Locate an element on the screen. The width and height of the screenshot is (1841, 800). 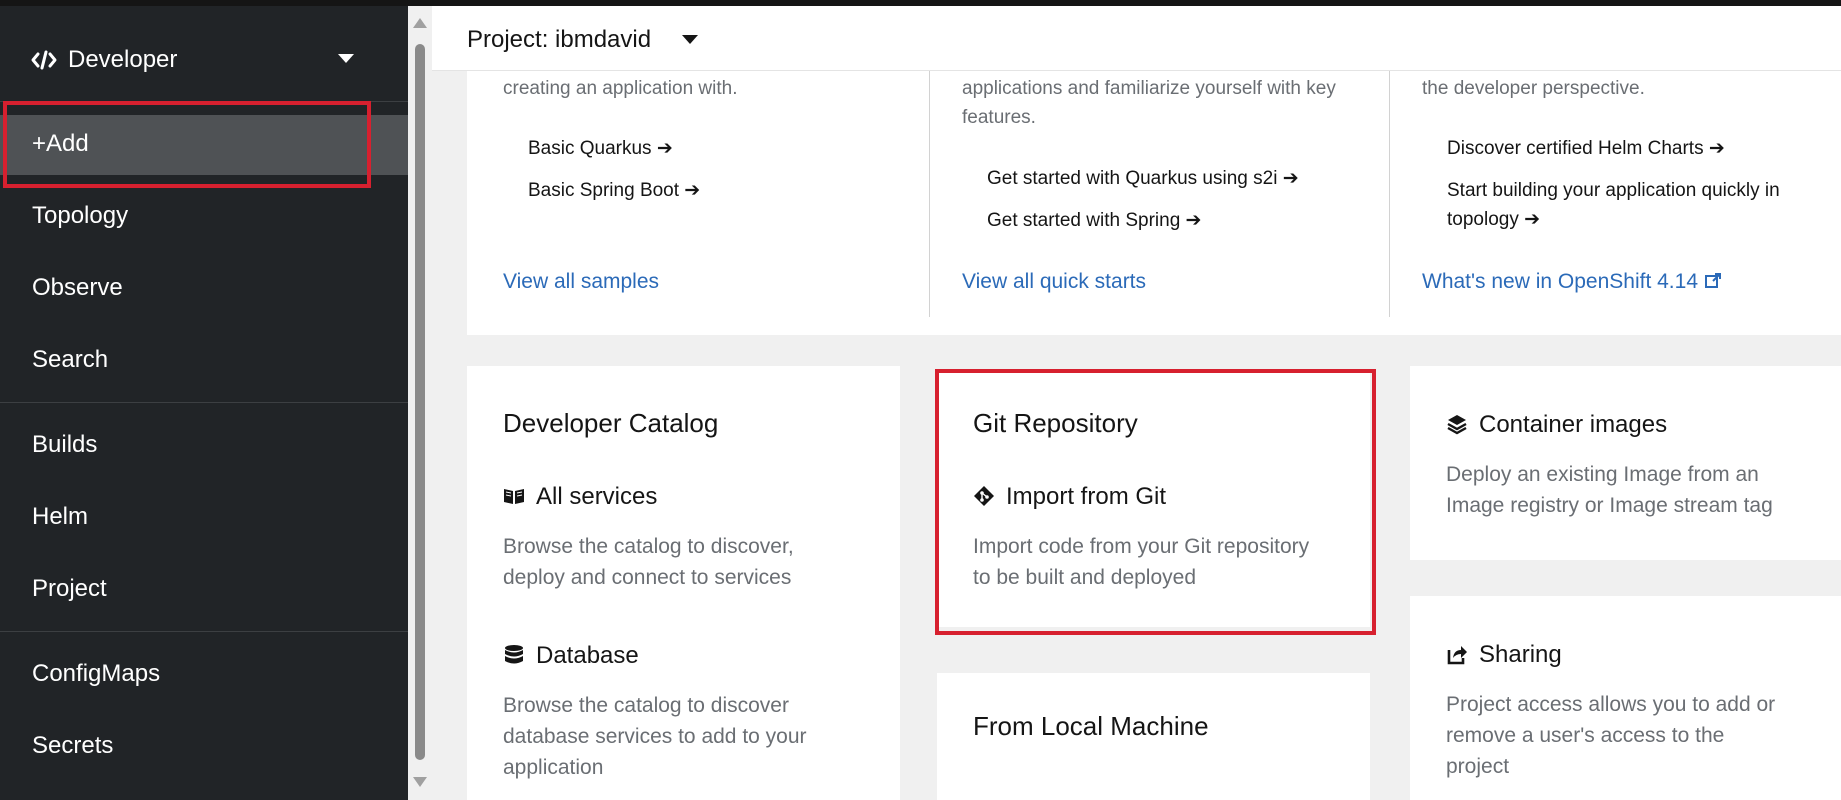
sidebar-item-label: Search is located at coordinates (70, 359).